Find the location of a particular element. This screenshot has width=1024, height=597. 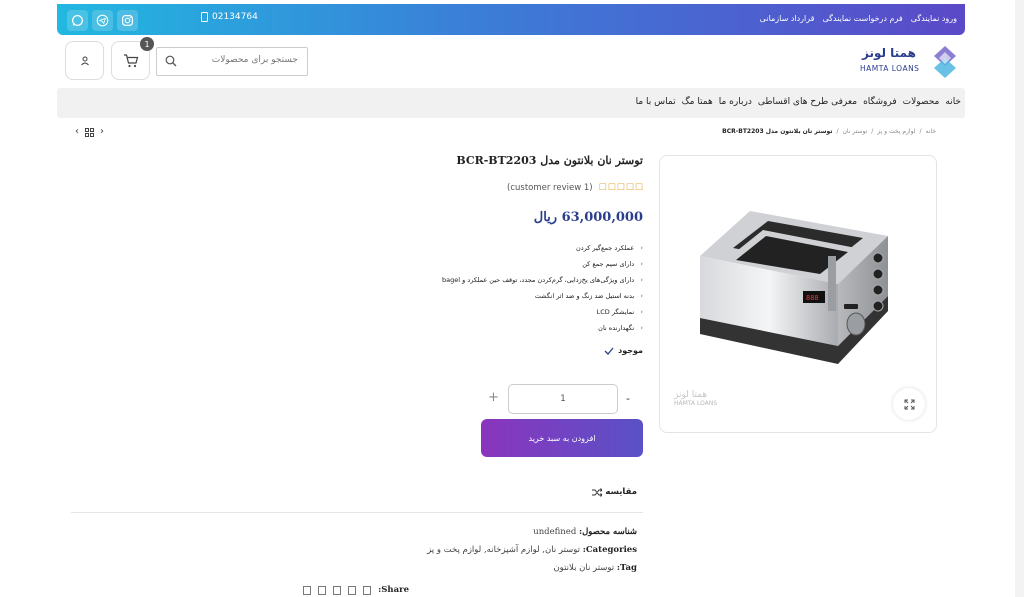

breadcrumb-home: خانه is located at coordinates (931, 131).